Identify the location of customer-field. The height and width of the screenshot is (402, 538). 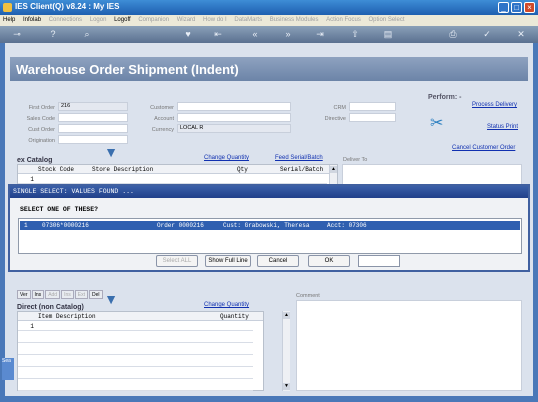
(234, 106).